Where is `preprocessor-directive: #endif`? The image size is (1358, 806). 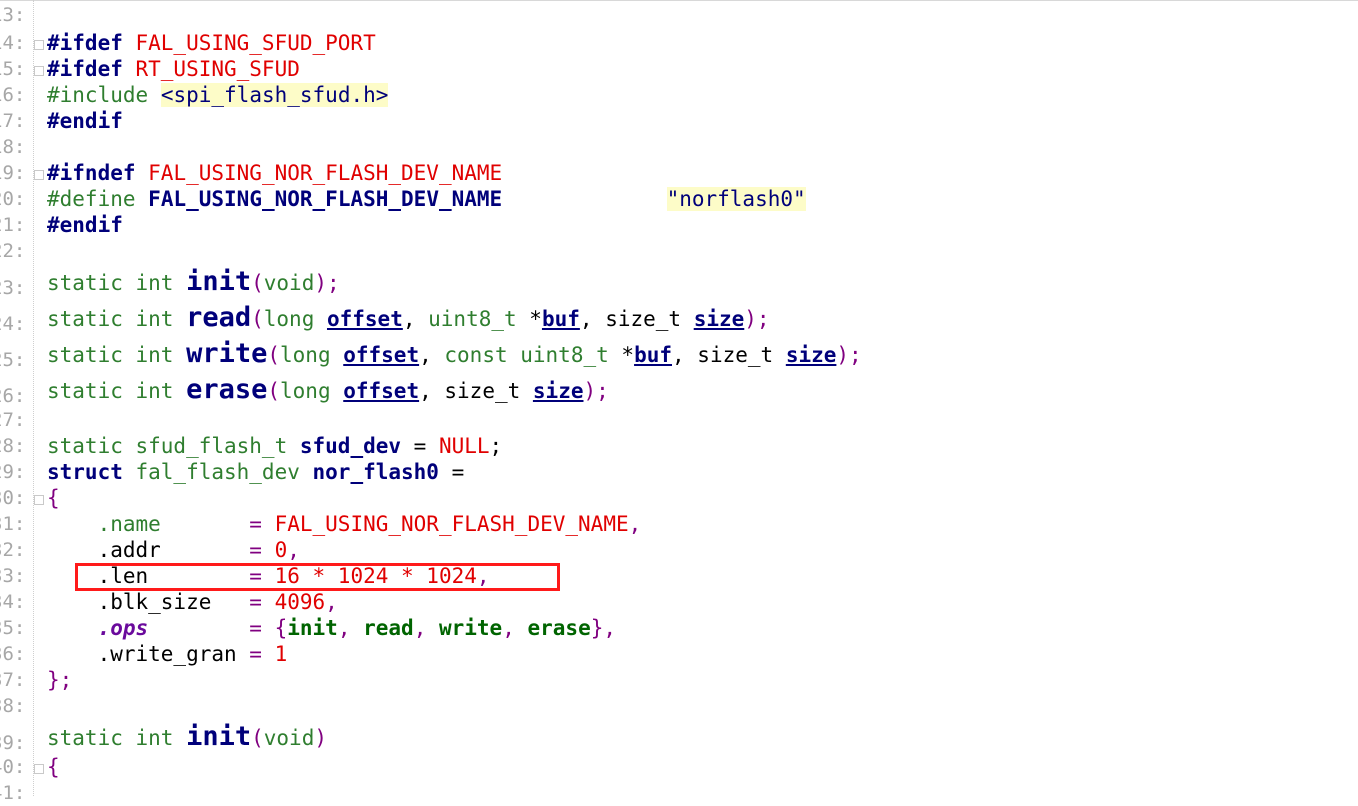
preprocessor-directive: #endif is located at coordinates (85, 225).